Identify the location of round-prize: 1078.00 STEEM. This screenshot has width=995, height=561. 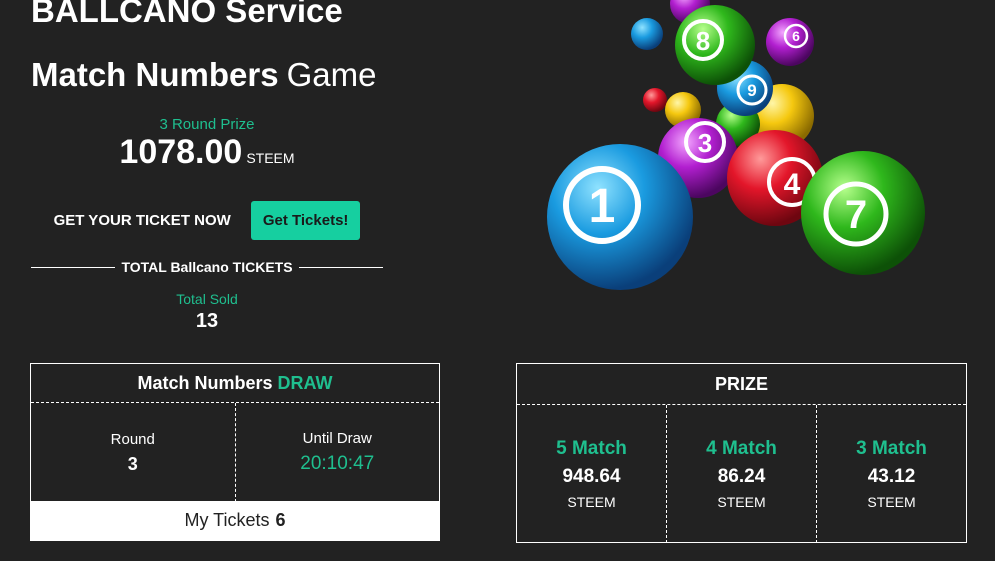
(207, 152).